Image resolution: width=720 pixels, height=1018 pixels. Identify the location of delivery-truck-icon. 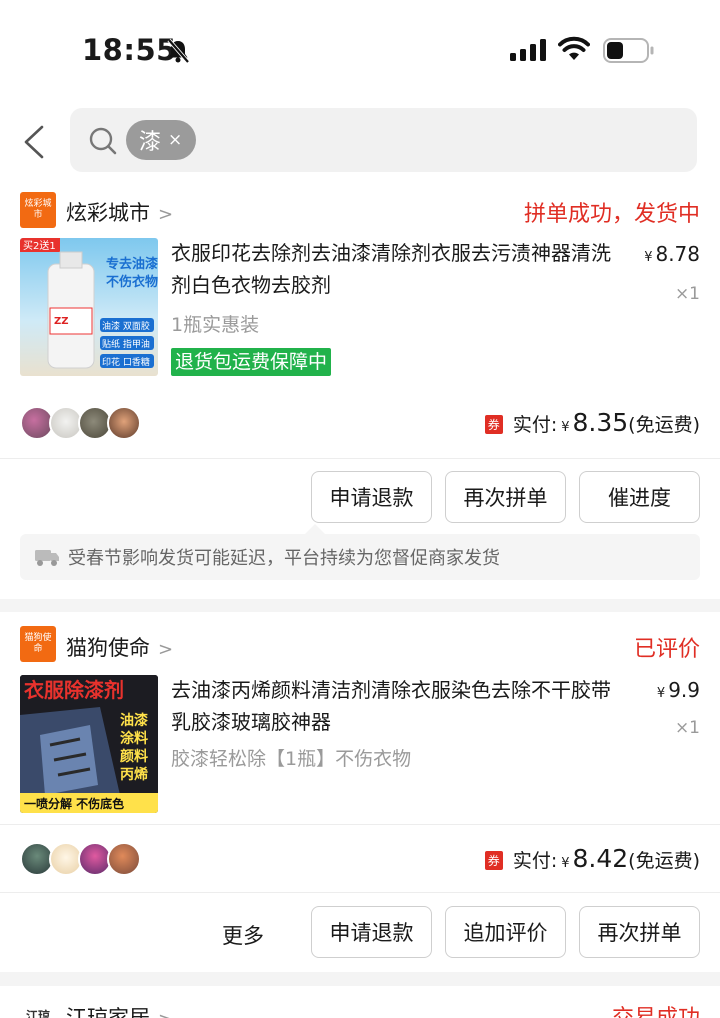
(47, 558).